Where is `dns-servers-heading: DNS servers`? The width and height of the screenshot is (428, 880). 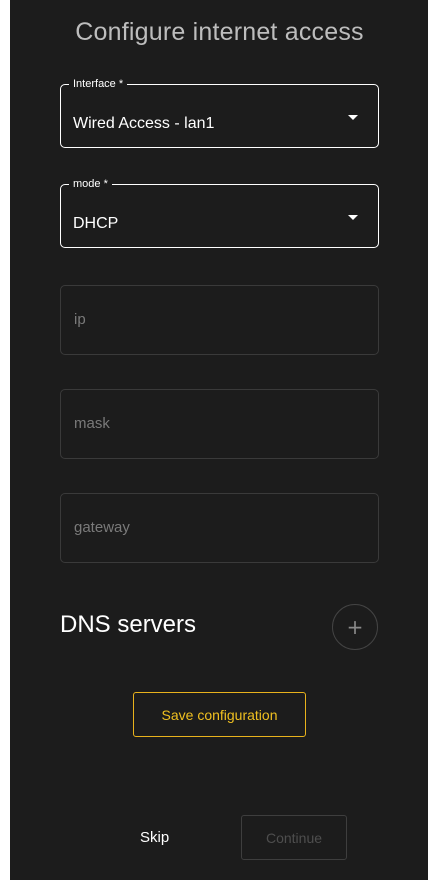
dns-servers-heading: DNS servers is located at coordinates (128, 624).